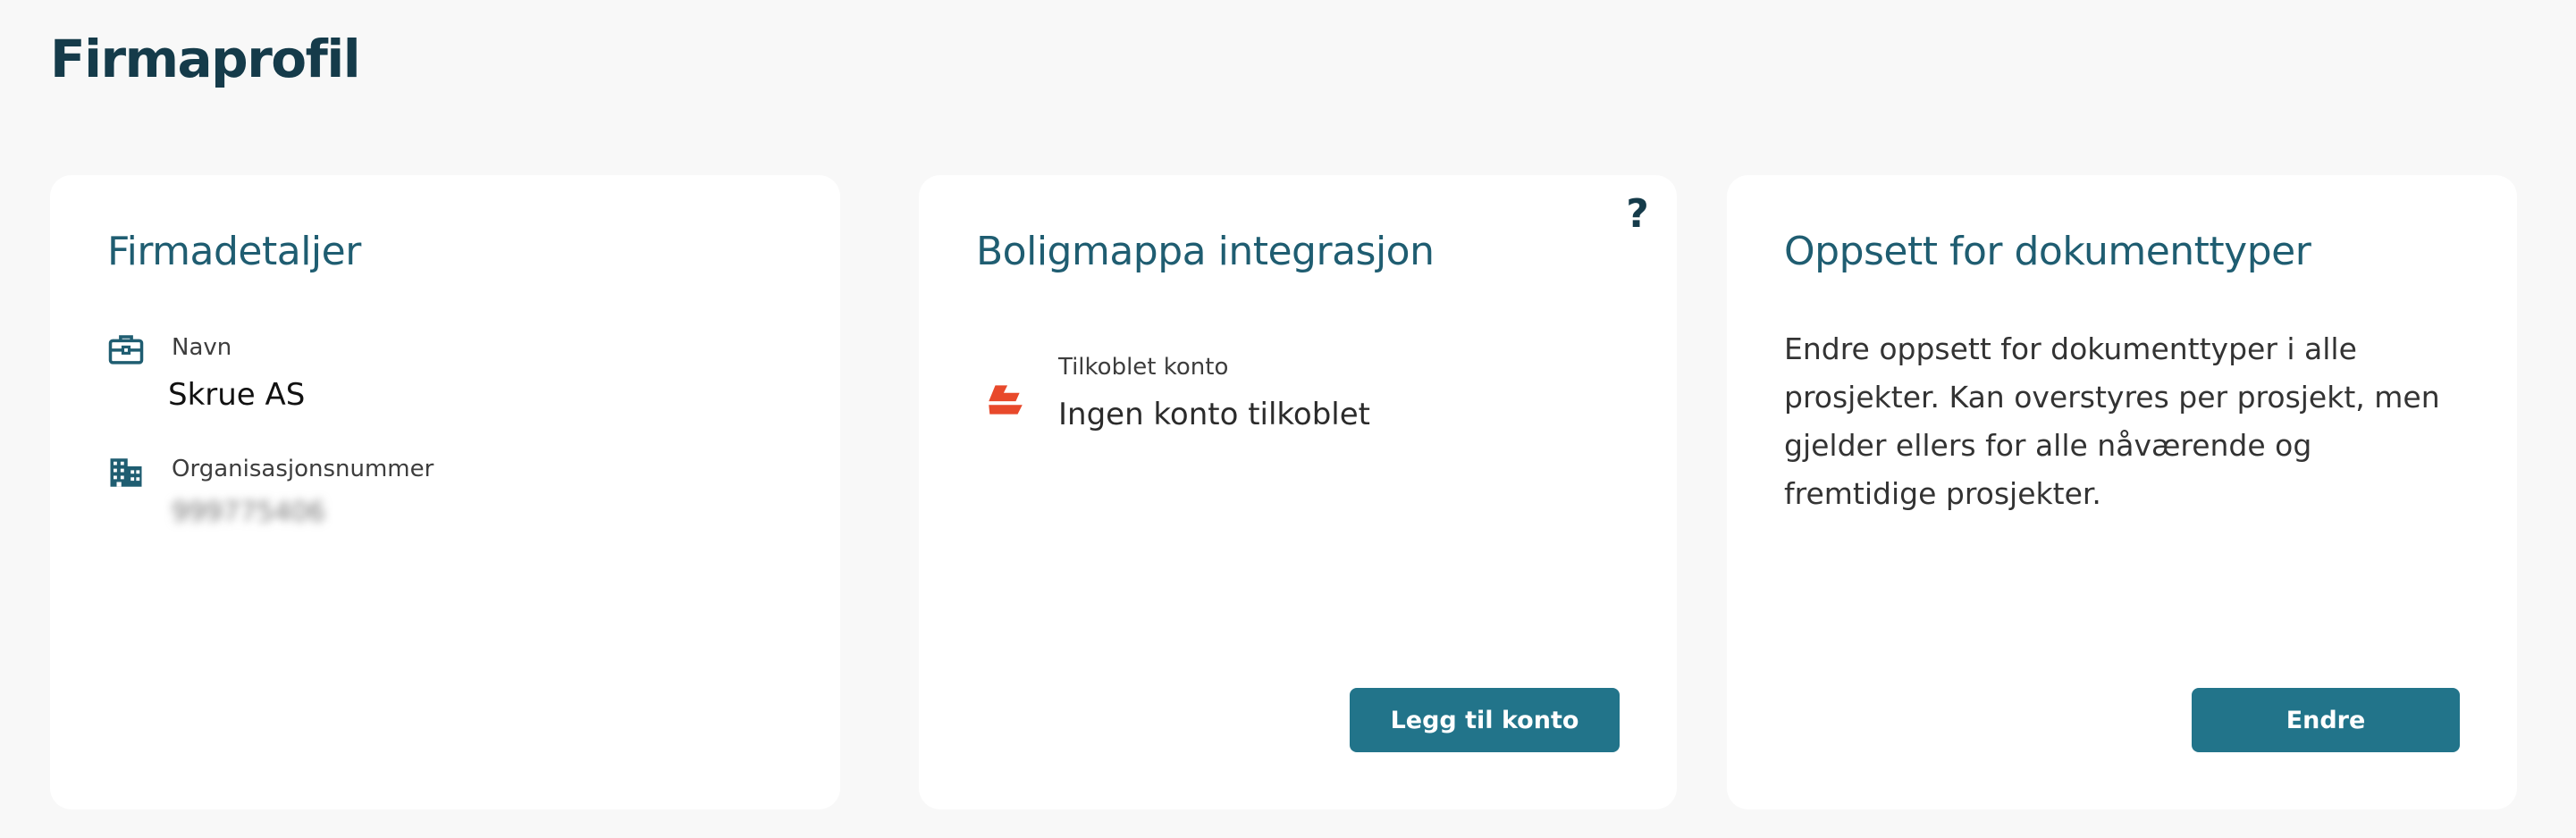  I want to click on account-label: Tilkoblet konto, so click(1144, 367).